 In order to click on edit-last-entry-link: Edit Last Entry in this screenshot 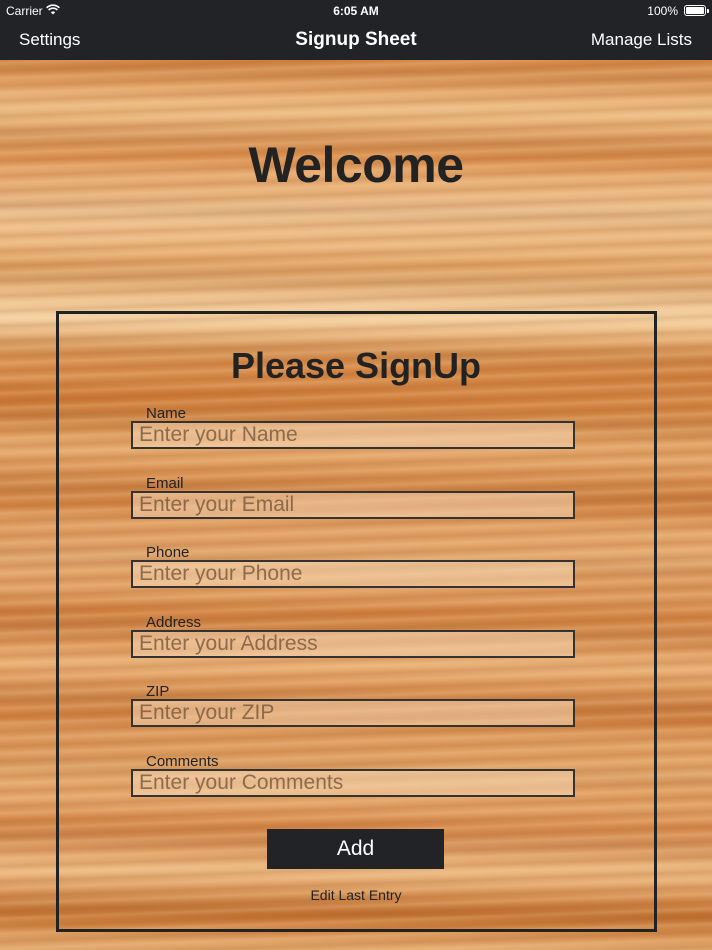, I will do `click(356, 895)`.